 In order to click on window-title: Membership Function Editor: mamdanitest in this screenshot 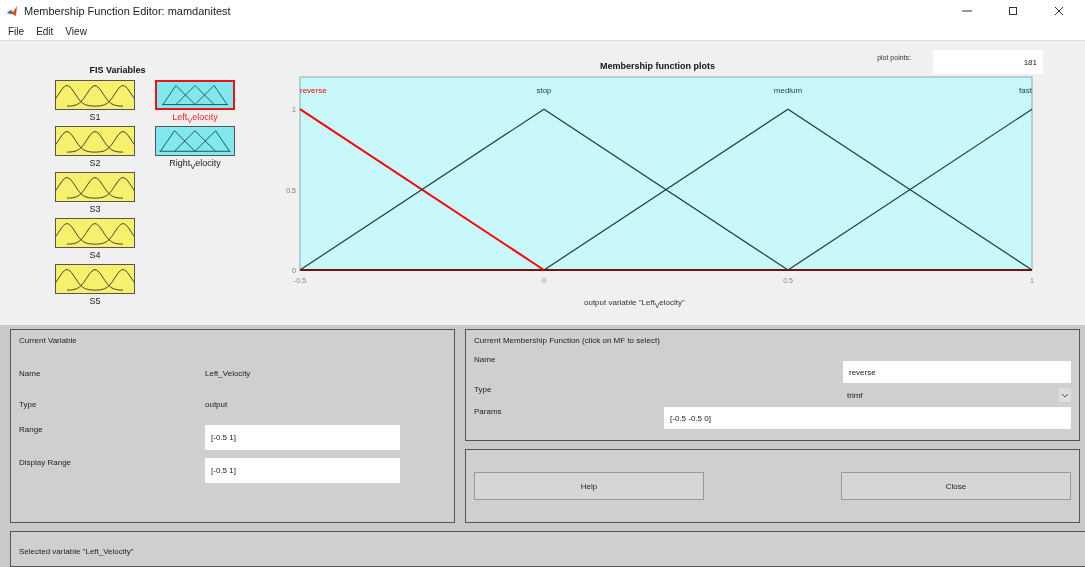, I will do `click(128, 11)`.